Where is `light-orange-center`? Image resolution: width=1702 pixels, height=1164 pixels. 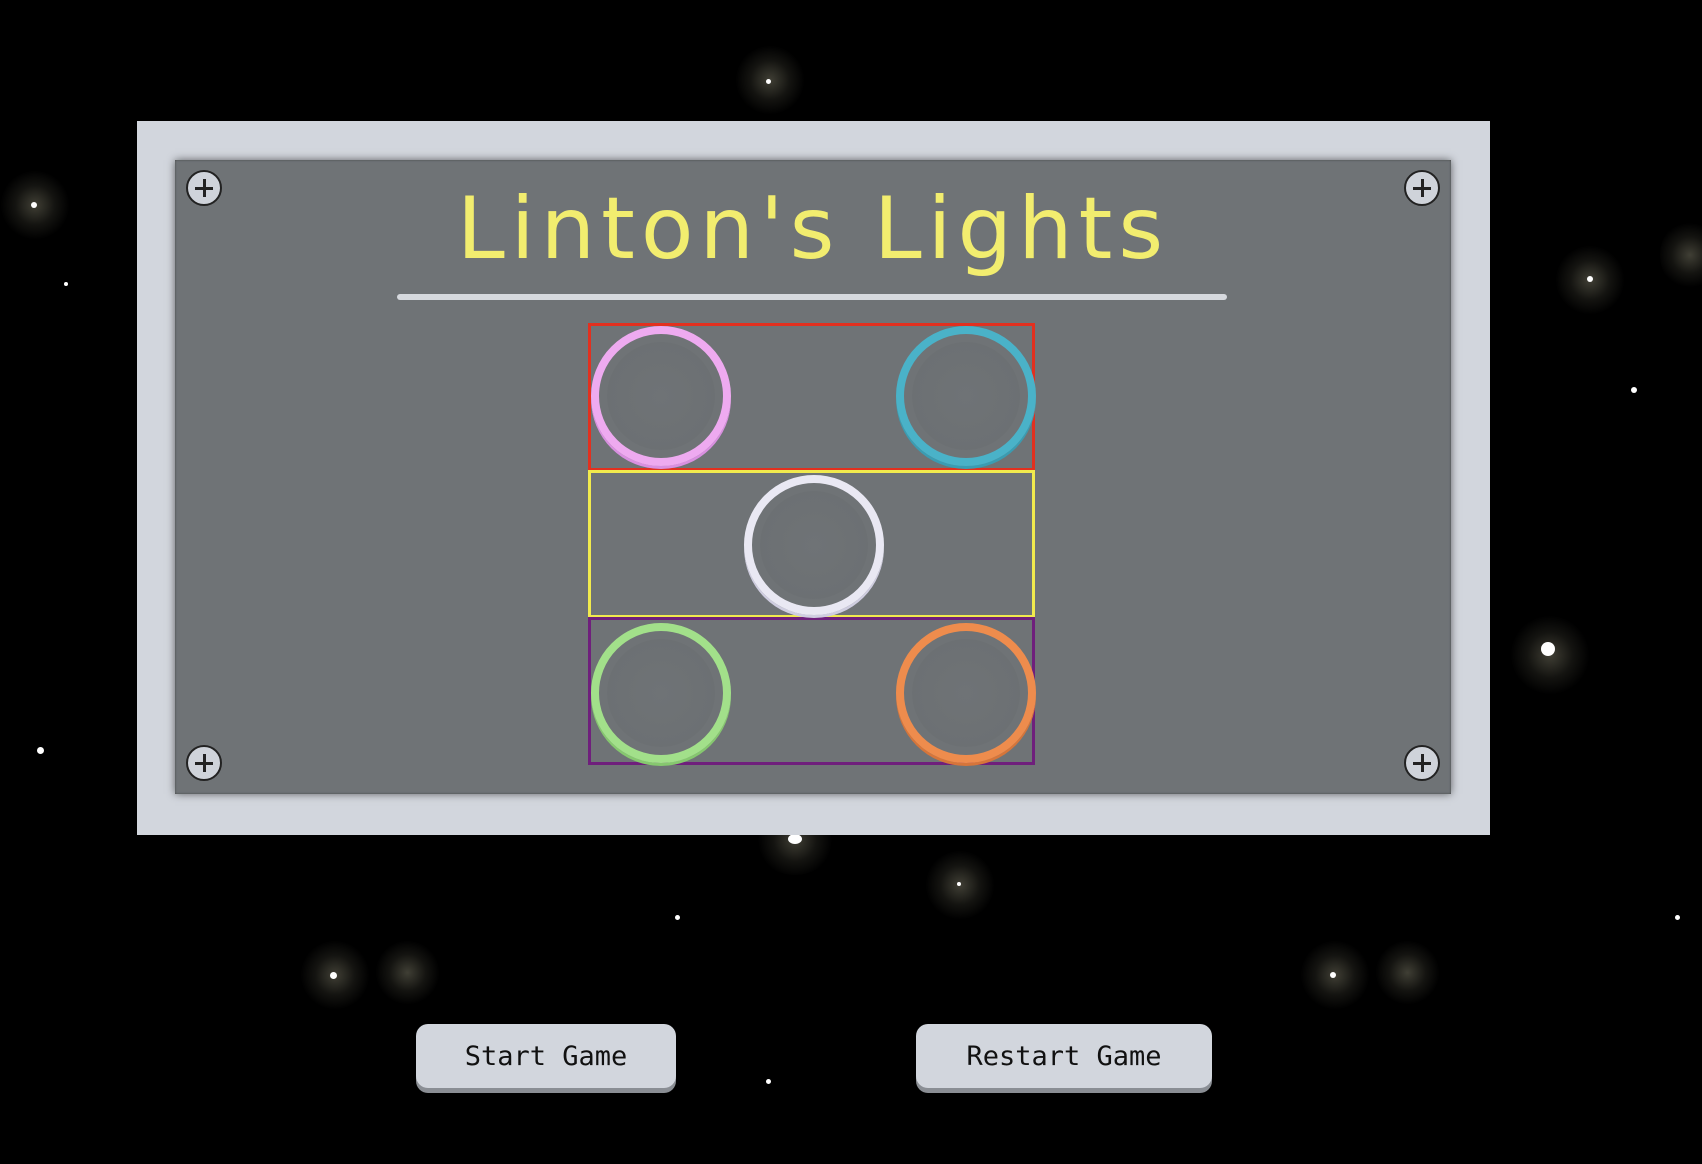 light-orange-center is located at coordinates (966, 693).